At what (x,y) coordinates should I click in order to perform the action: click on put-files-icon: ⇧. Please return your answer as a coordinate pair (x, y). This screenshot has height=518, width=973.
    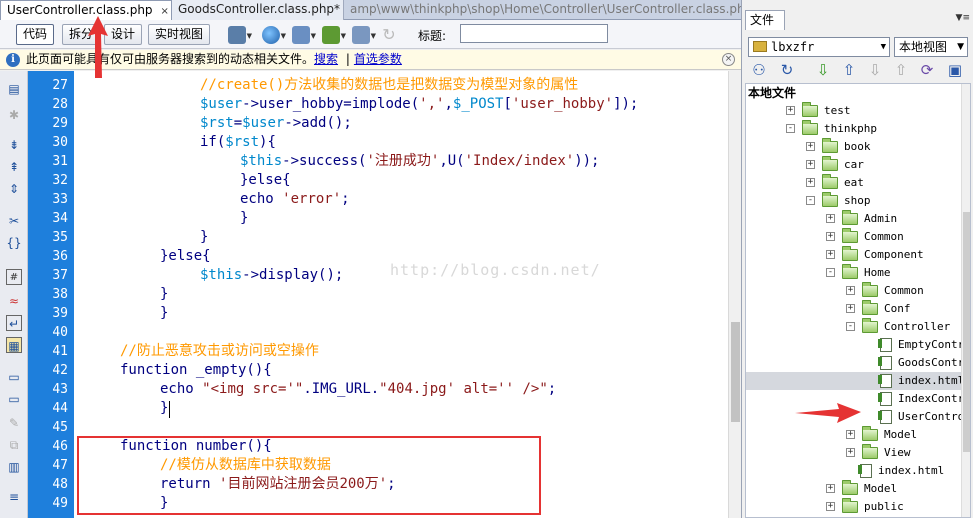
    Looking at the image, I should click on (849, 70).